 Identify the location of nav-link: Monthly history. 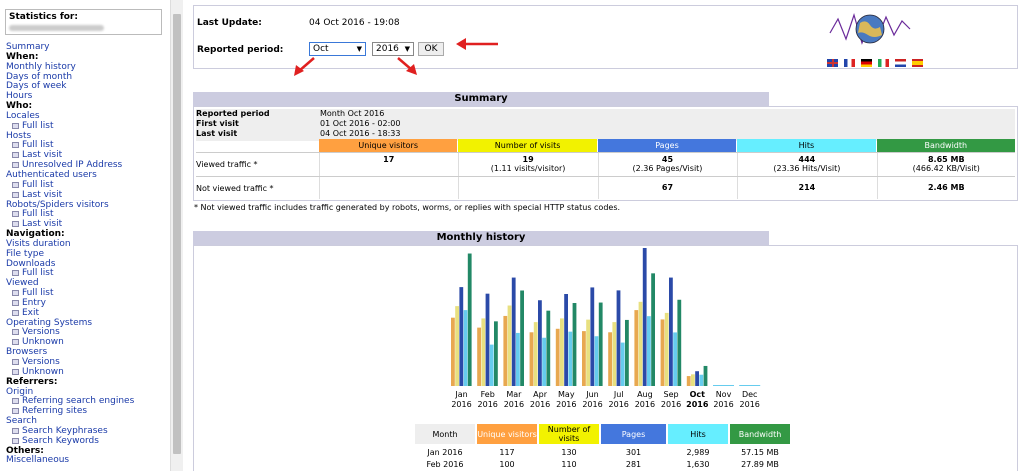
(41, 67).